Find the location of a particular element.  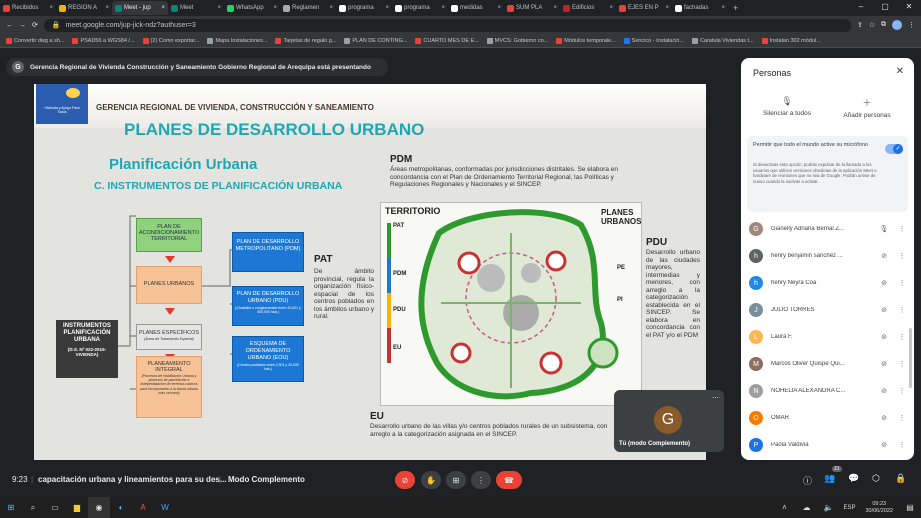

activities-icon: ⬡ is located at coordinates (876, 478).